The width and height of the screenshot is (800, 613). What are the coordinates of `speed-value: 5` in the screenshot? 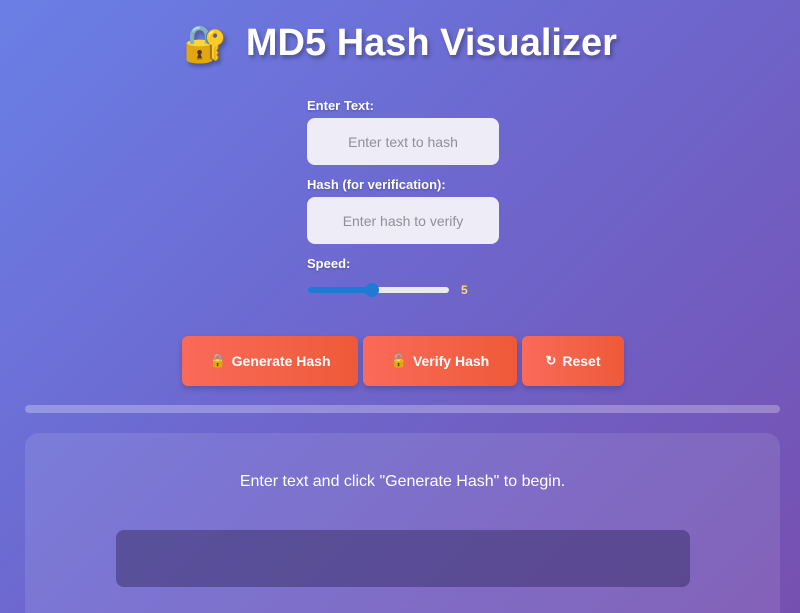 It's located at (464, 290).